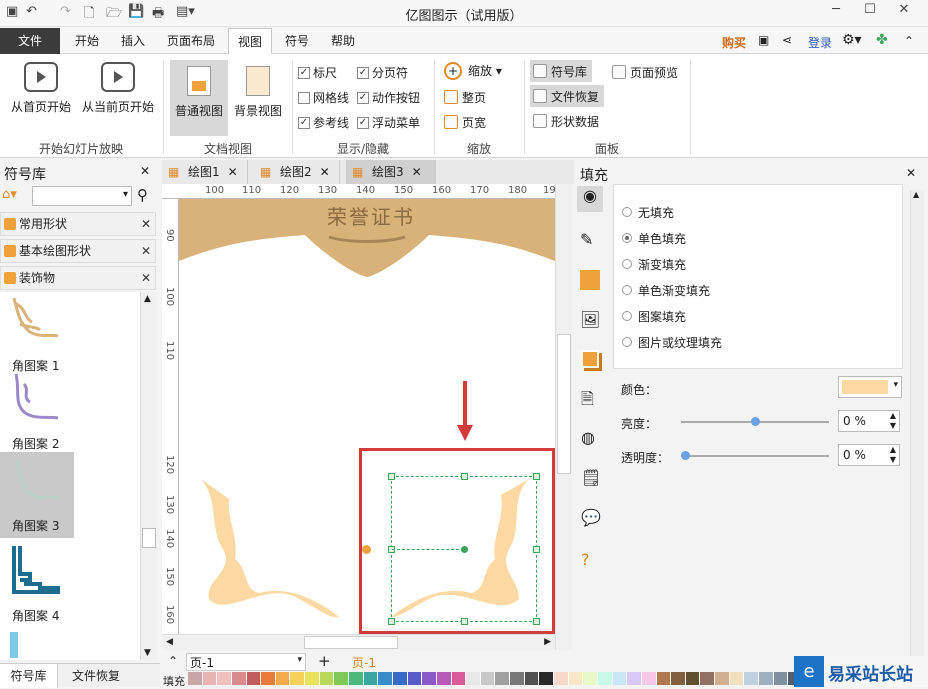  Describe the element at coordinates (323, 122) in the screenshot. I see `guides-checkbox: ✓ 参考线` at that location.